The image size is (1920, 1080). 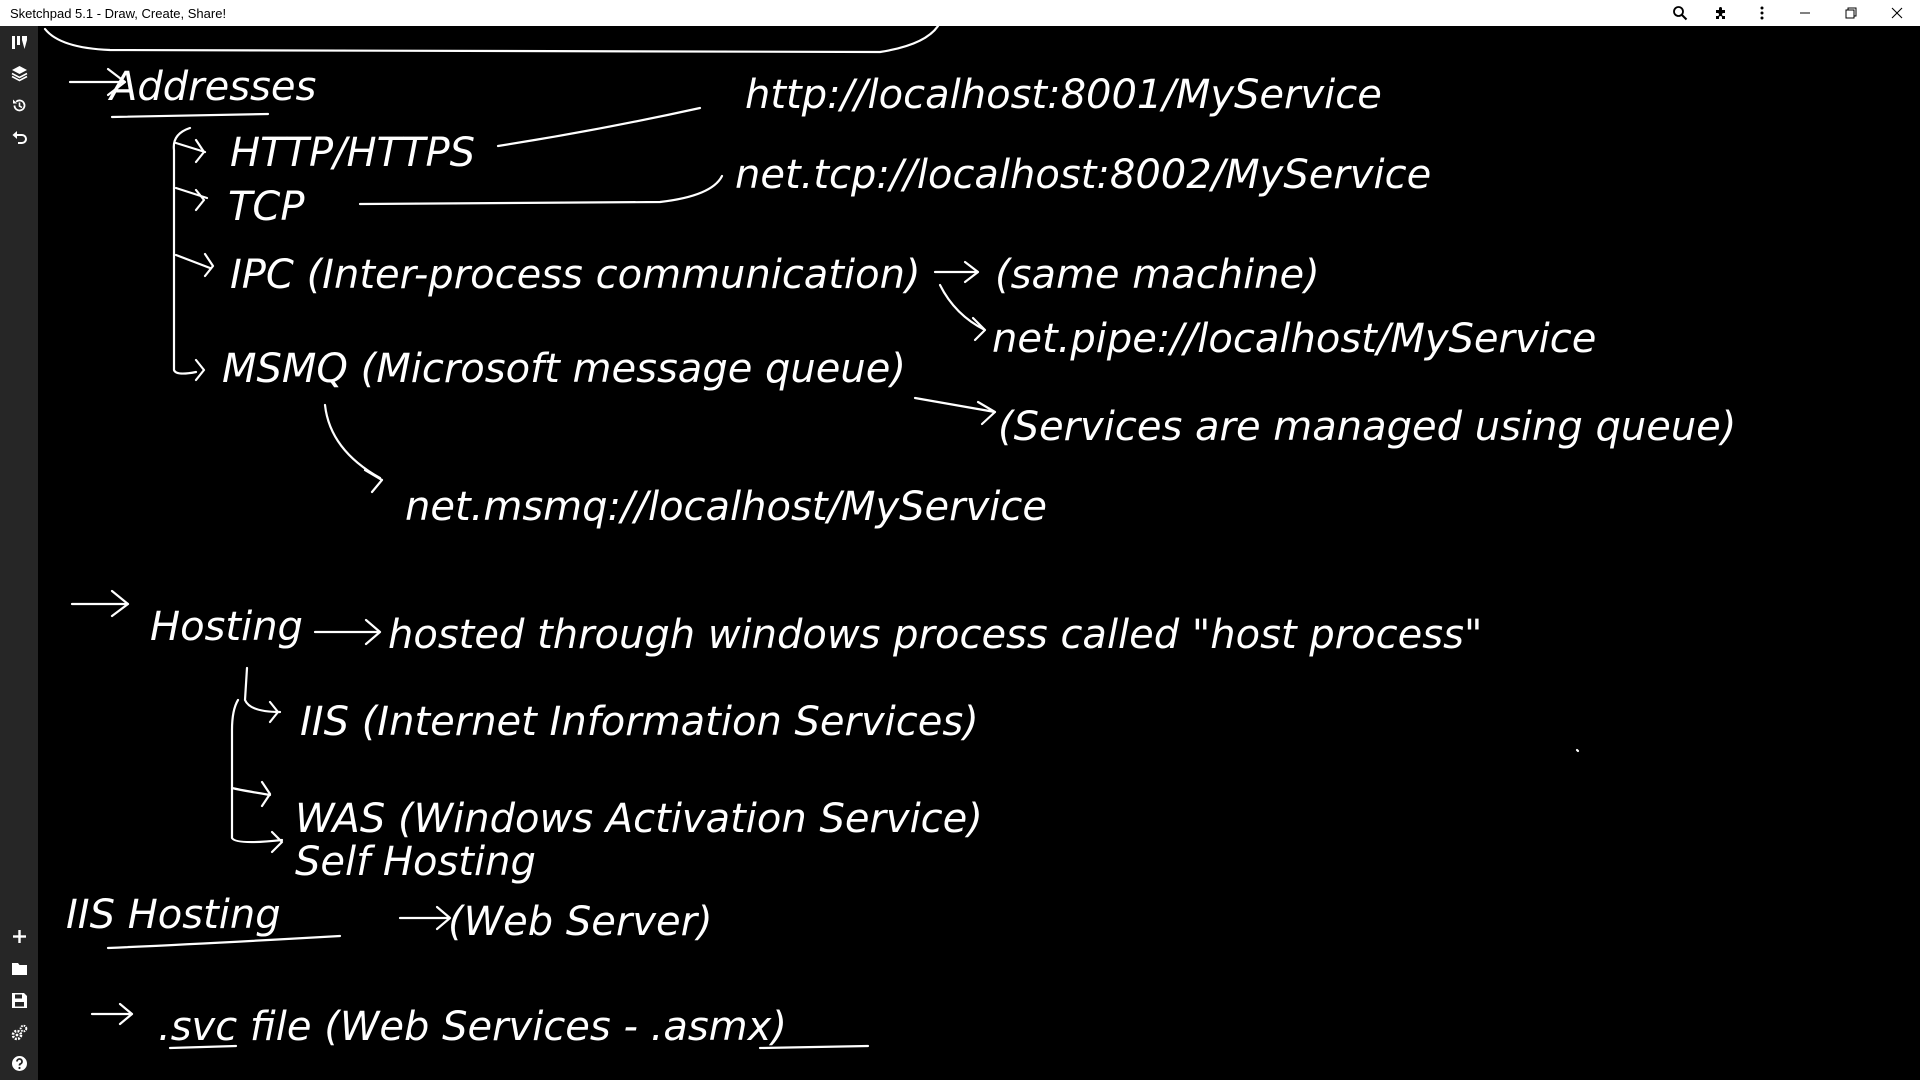 I want to click on http-url: http://localhost:8001/MyService, so click(x=1063, y=95).